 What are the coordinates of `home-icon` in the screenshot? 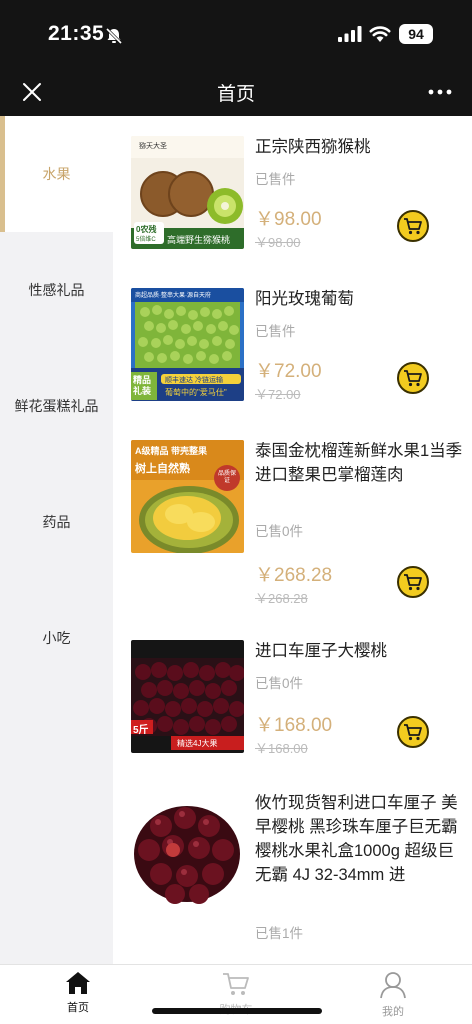 It's located at (78, 983).